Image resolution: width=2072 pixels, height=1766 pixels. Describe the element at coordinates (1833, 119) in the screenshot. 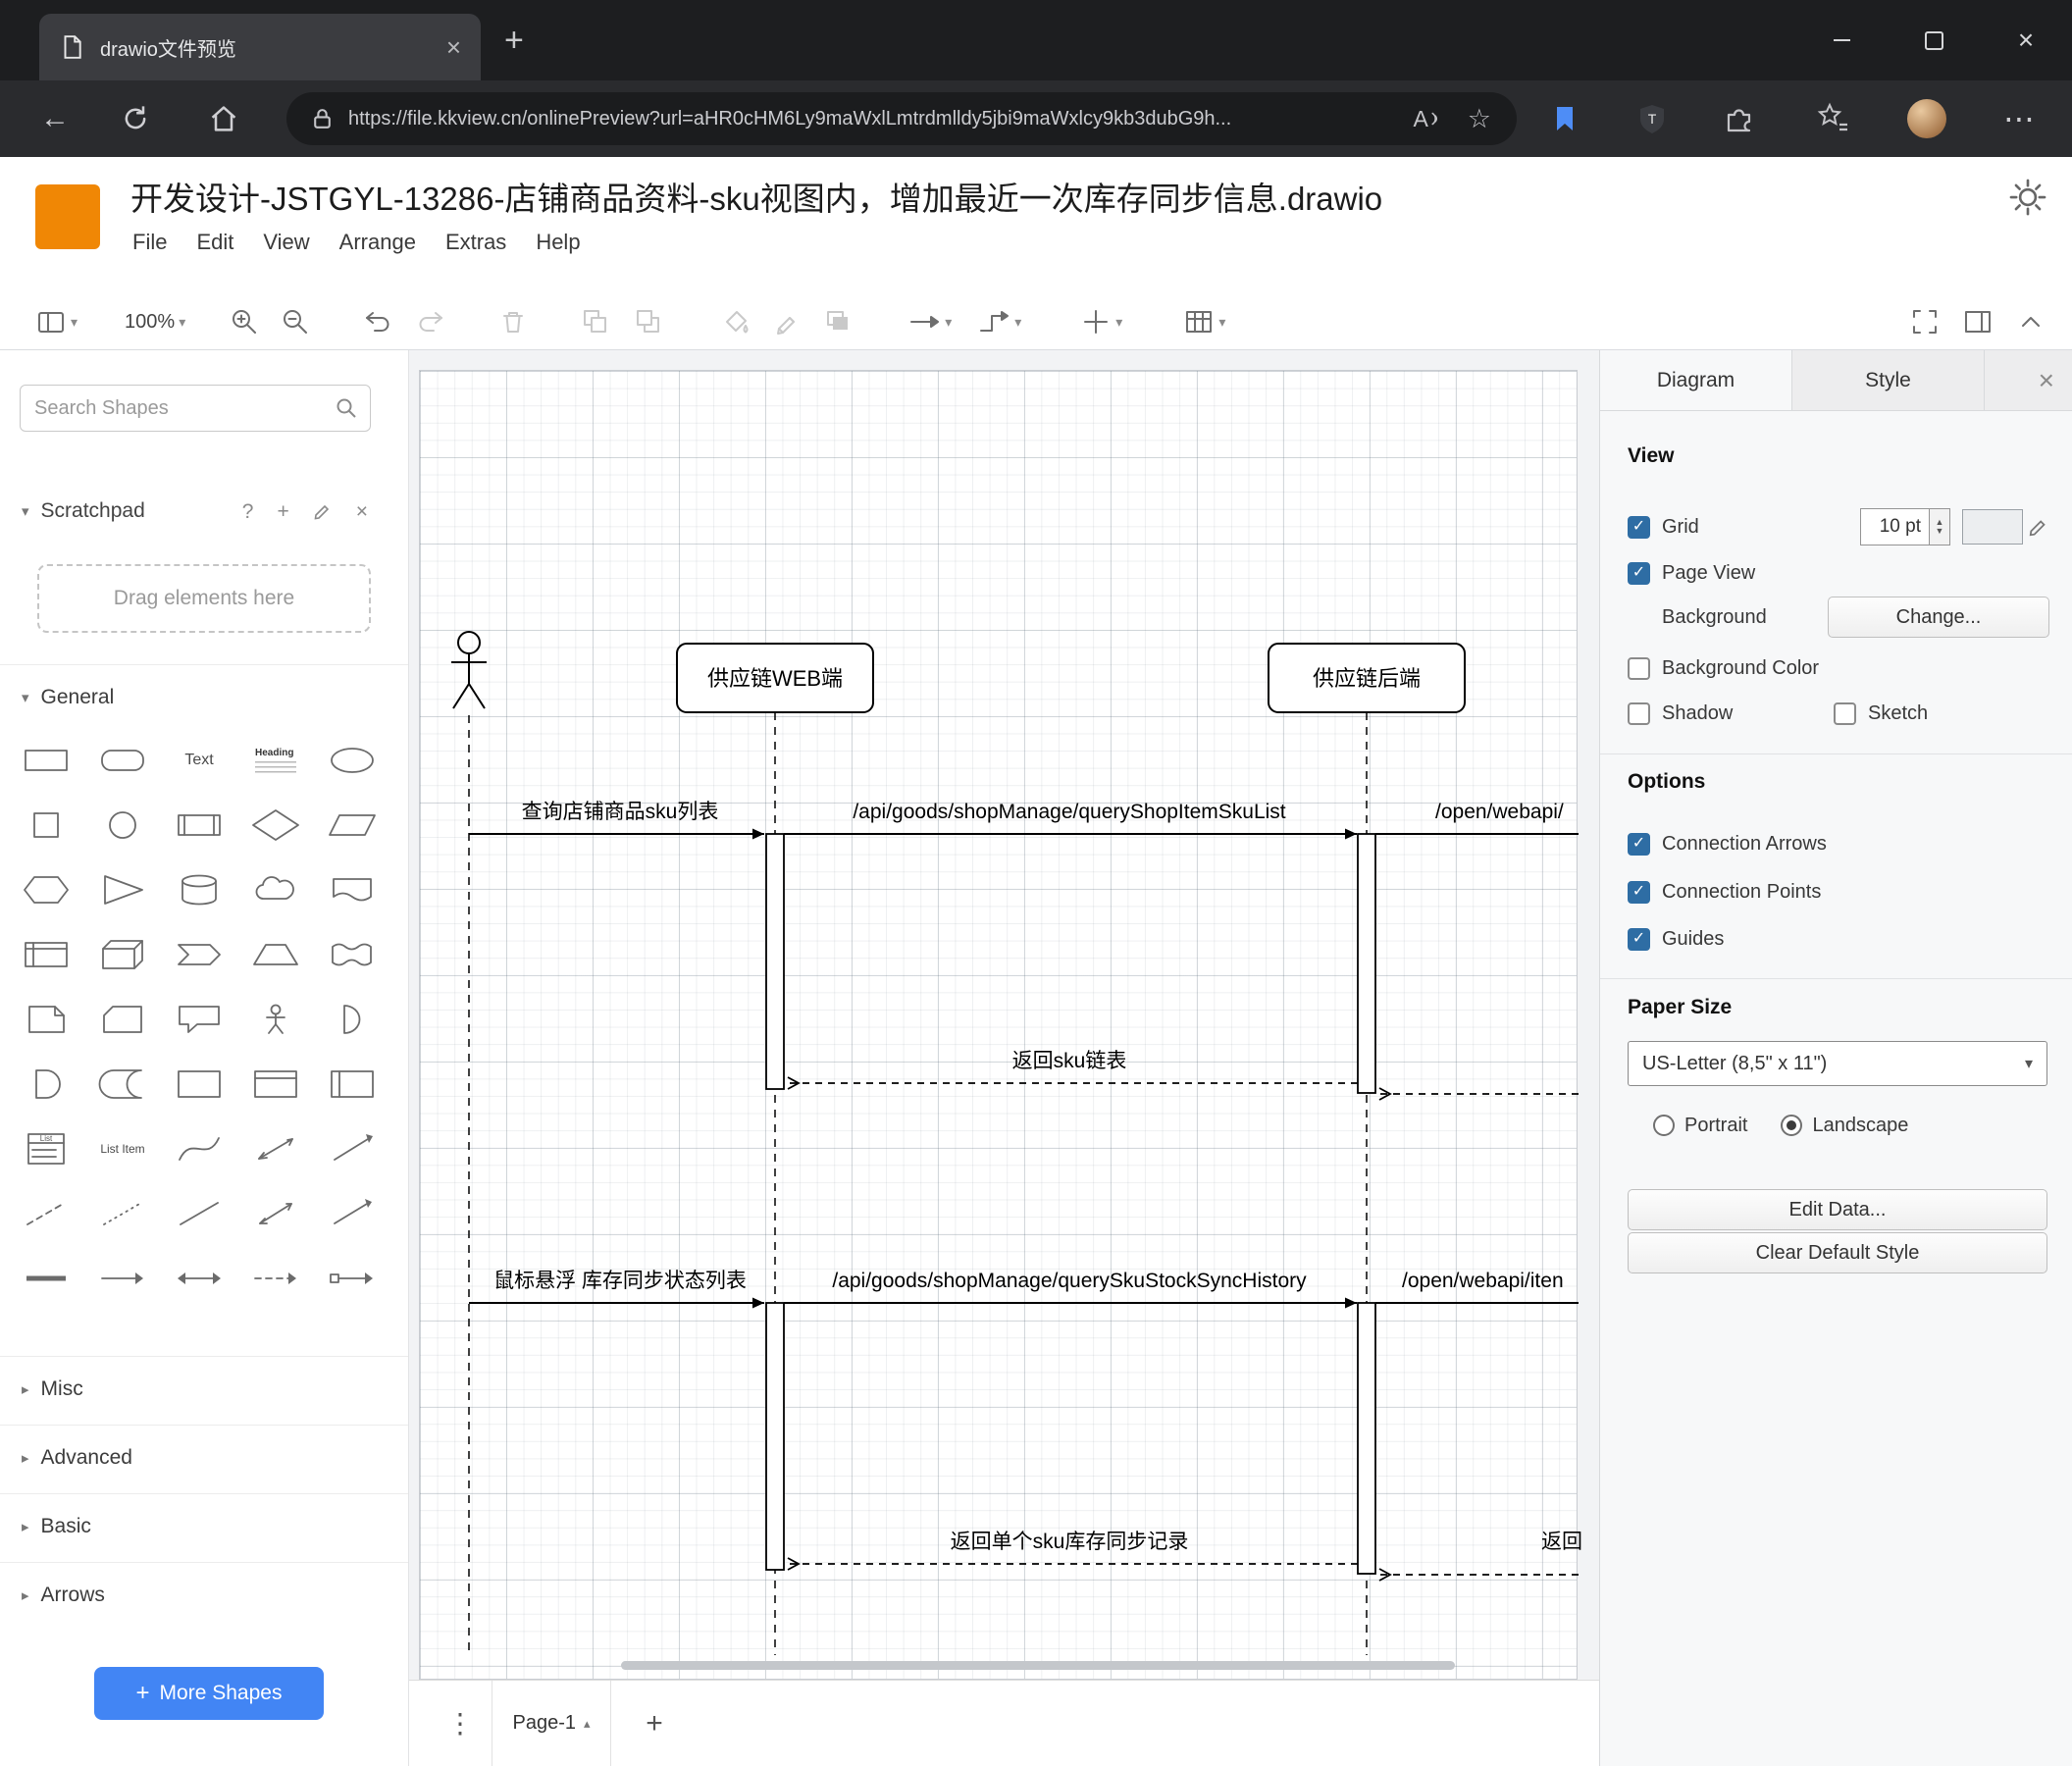

I see `favorites-hub-icon` at that location.